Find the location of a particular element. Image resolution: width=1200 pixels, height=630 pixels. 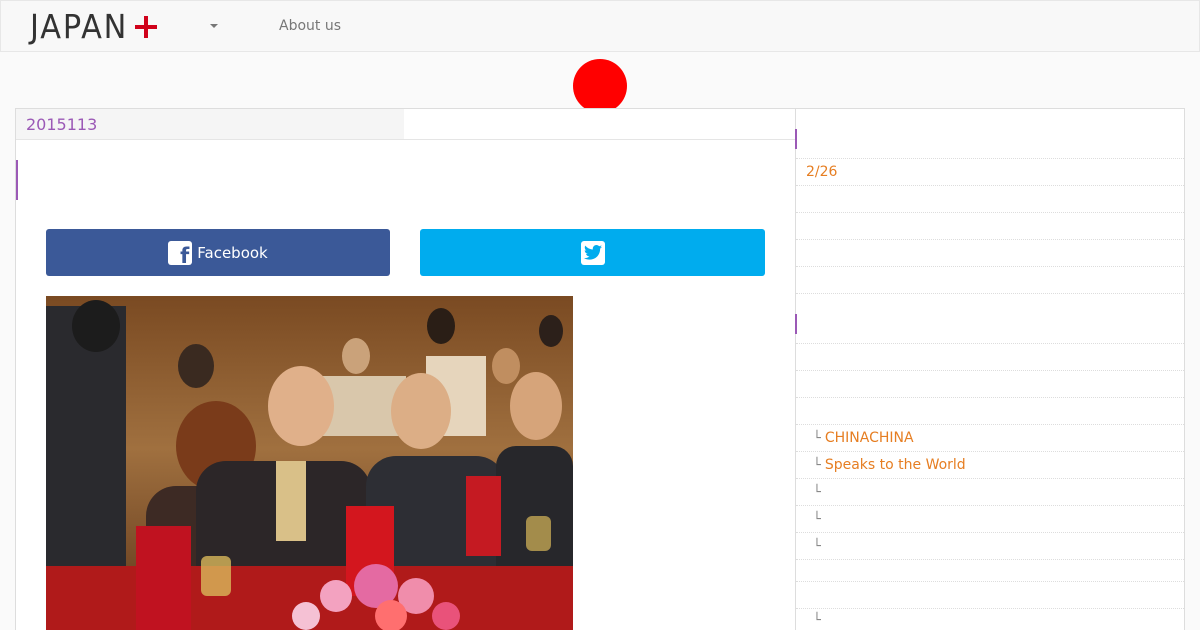

facebook-share-label: Facebook is located at coordinates (232, 252).